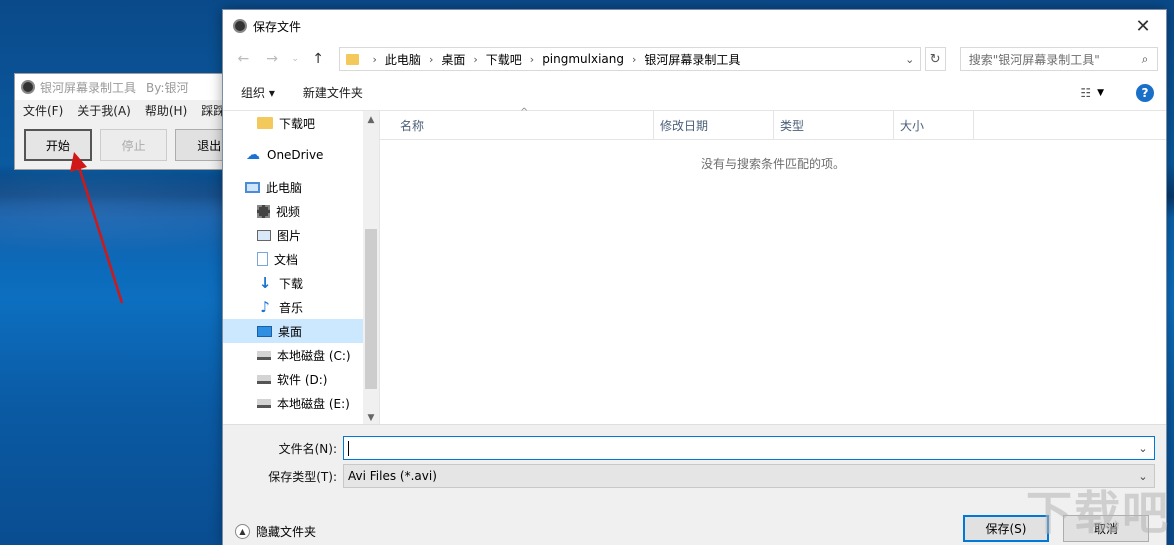  Describe the element at coordinates (453, 59) in the screenshot. I see `breadcrumb-desktop: 桌面` at that location.